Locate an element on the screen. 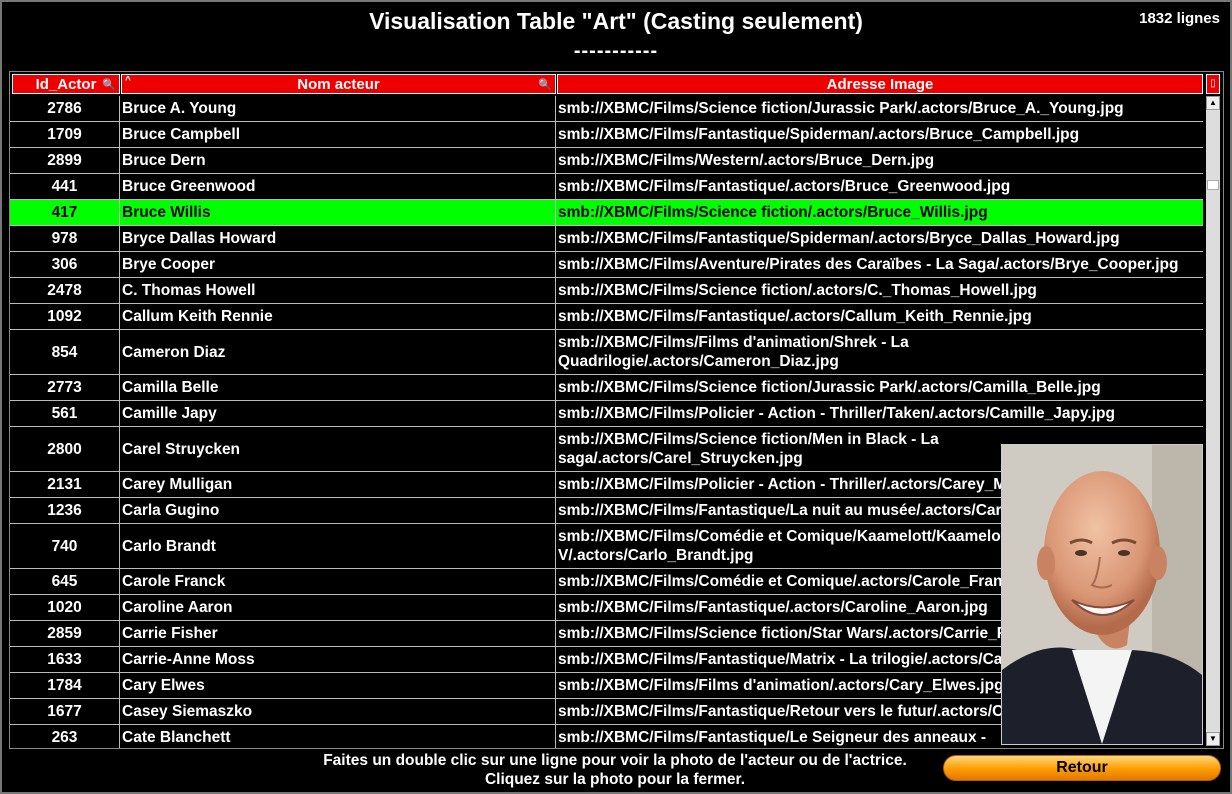 This screenshot has height=794, width=1232. actor-portrait-icon is located at coordinates (1102, 594).